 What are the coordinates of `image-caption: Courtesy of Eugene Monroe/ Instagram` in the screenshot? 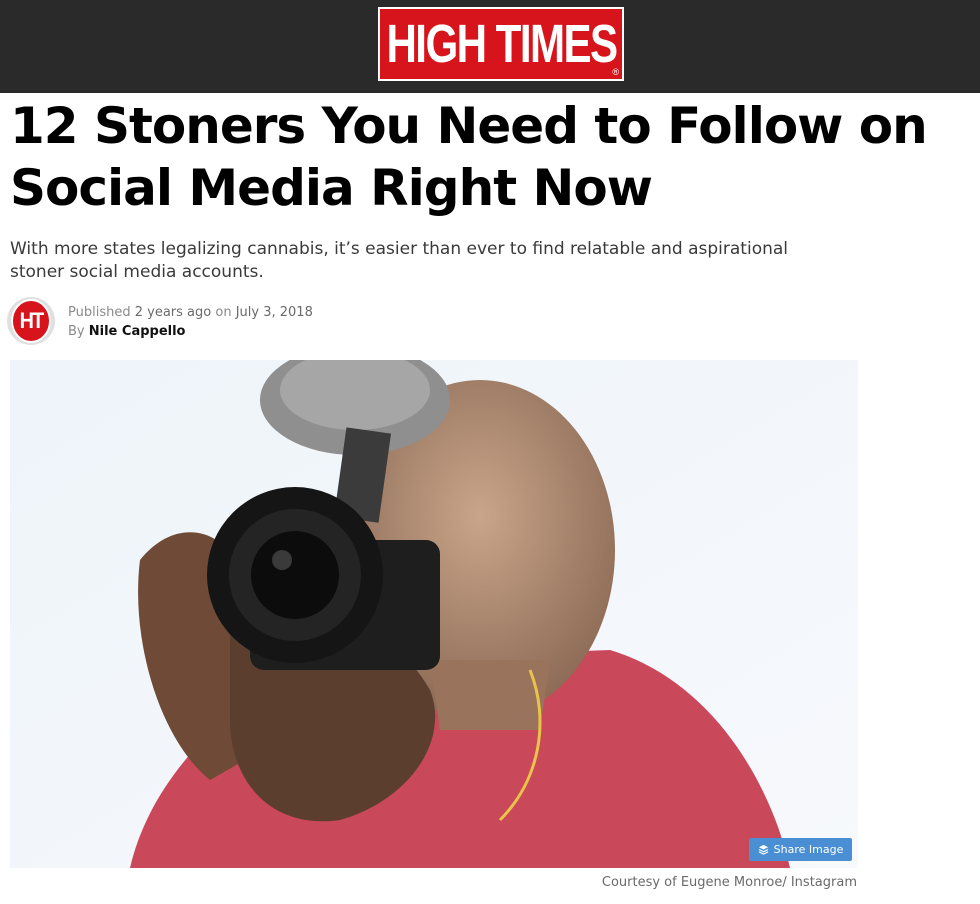 It's located at (729, 882).